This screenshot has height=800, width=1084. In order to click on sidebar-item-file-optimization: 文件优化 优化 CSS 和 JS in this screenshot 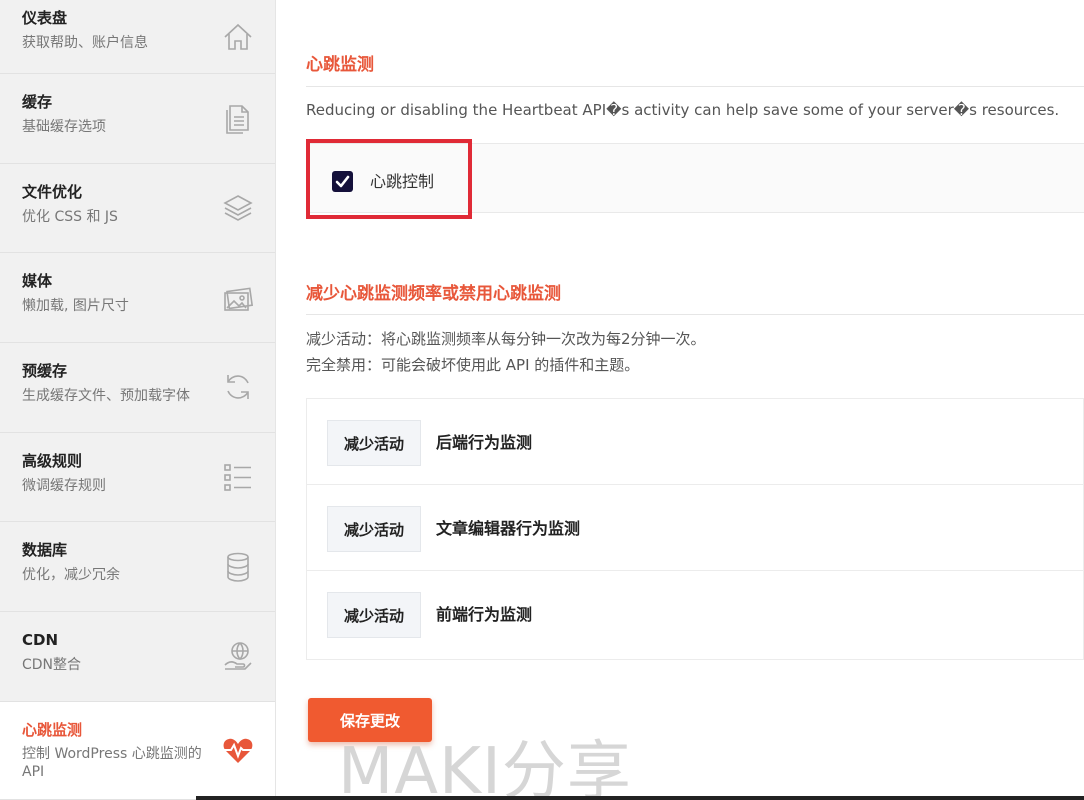, I will do `click(137, 209)`.